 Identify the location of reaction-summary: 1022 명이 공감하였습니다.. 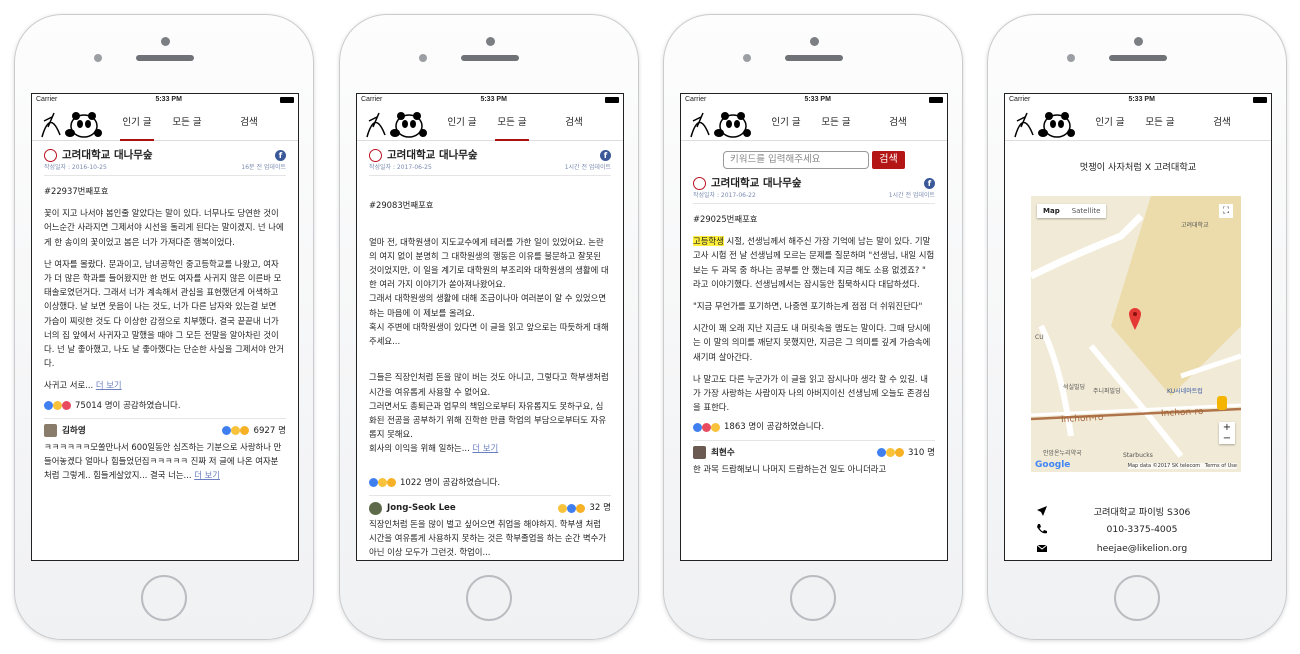
(490, 486).